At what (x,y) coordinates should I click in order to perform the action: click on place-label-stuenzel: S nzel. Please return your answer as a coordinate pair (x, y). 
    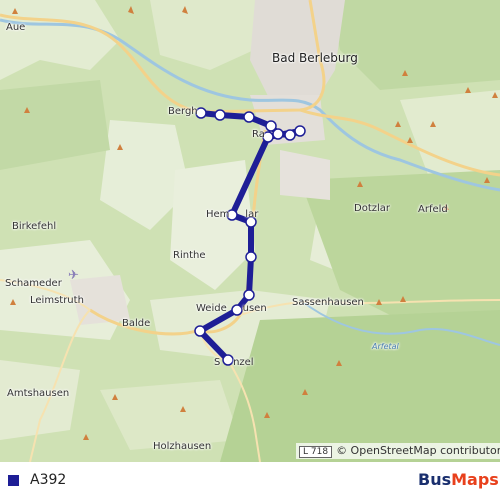
    Looking at the image, I should click on (234, 362).